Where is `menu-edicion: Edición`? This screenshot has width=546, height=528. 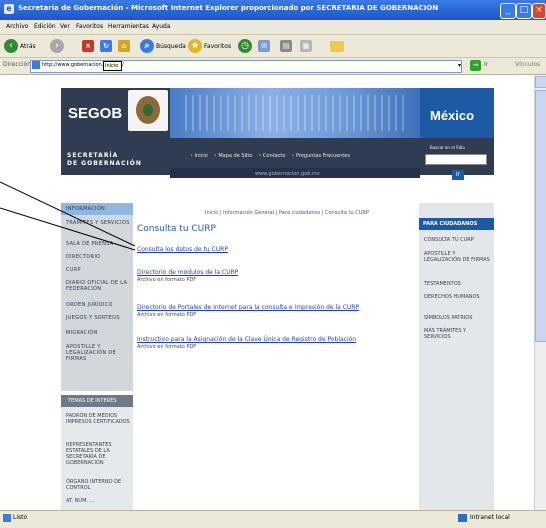 menu-edicion: Edición is located at coordinates (45, 26).